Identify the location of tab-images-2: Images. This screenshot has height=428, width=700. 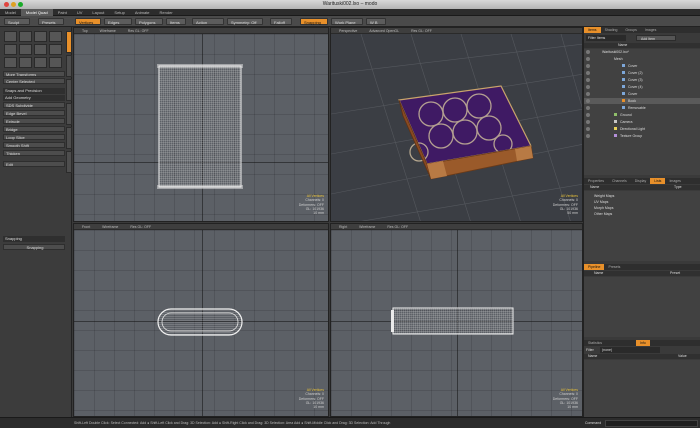
(674, 181).